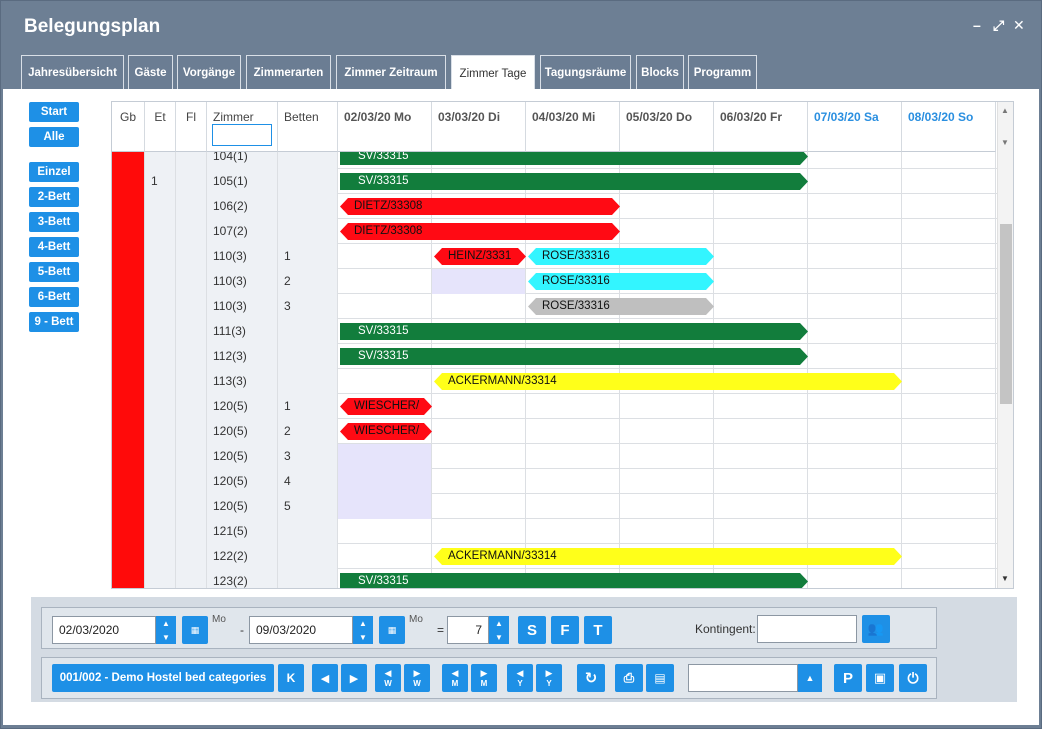 Image resolution: width=1042 pixels, height=729 pixels. Describe the element at coordinates (480, 231) in the screenshot. I see `booking-bar: DIETZ/33308` at that location.